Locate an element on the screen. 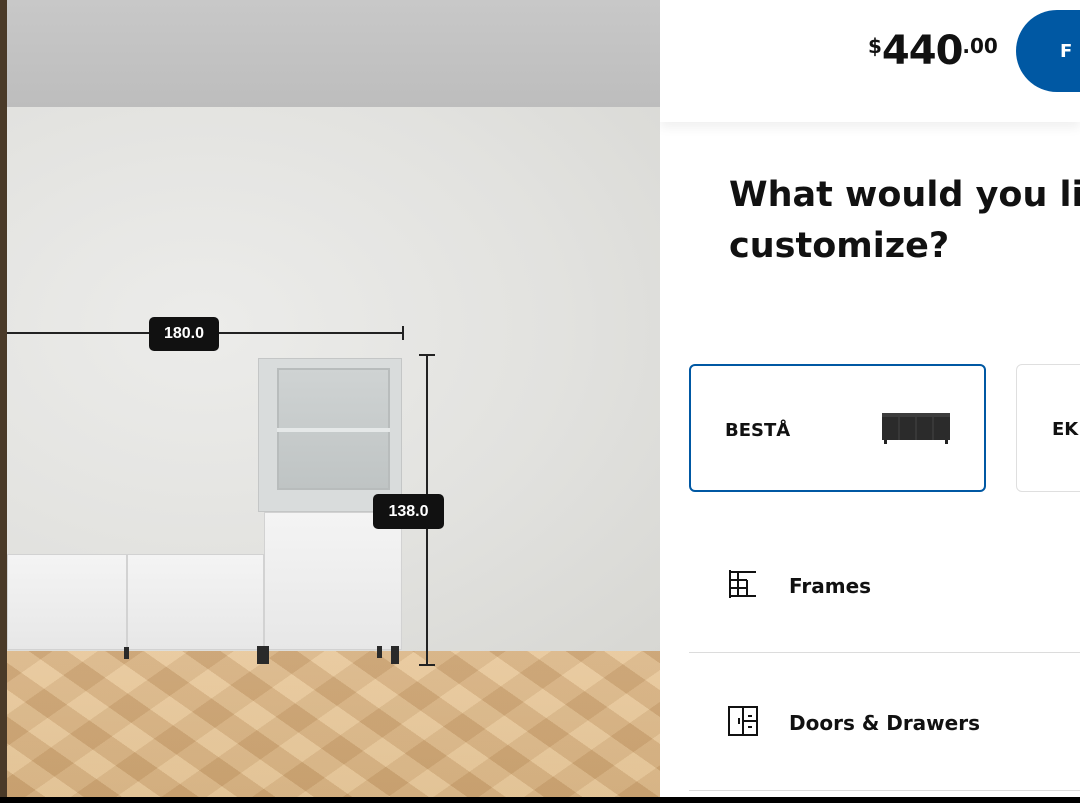  total-price: $440.00 is located at coordinates (933, 51).